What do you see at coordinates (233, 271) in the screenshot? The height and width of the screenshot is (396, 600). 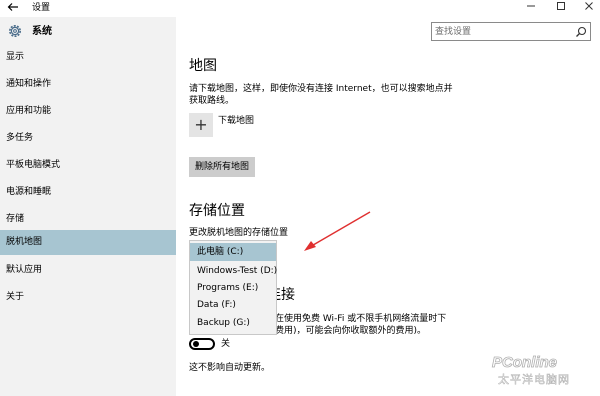 I see `dropdown-option-d: Windows-Test (D:)` at bounding box center [233, 271].